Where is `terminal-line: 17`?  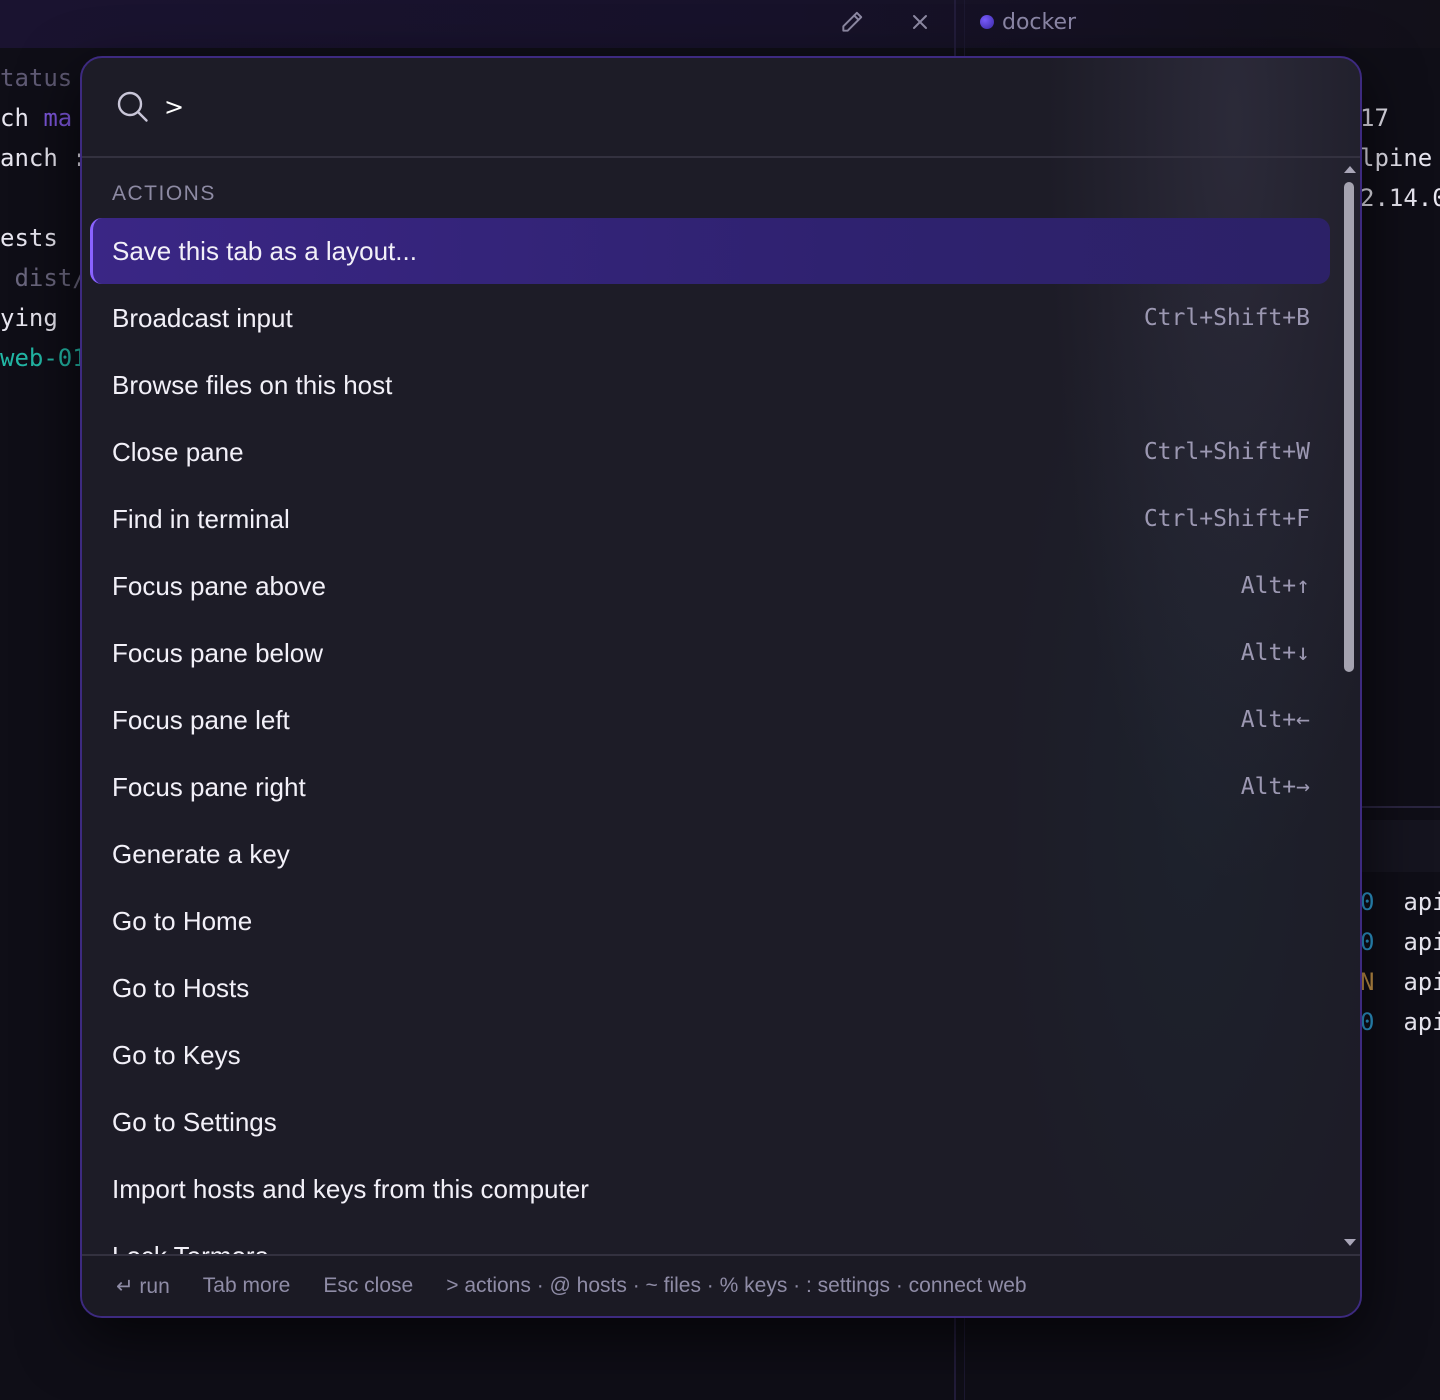
terminal-line: 17 is located at coordinates (1374, 118).